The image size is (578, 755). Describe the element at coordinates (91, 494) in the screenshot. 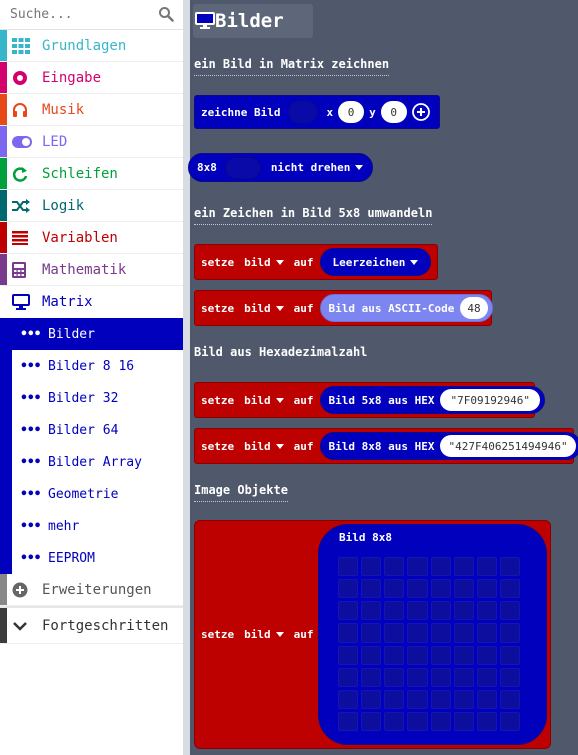

I see `subcategory-geometrie: ••• Geometrie` at that location.